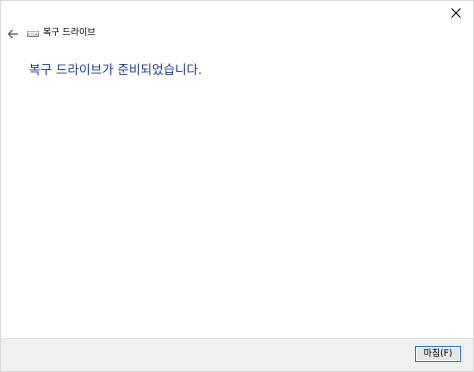 Image resolution: width=474 pixels, height=372 pixels. I want to click on back-button, so click(13, 34).